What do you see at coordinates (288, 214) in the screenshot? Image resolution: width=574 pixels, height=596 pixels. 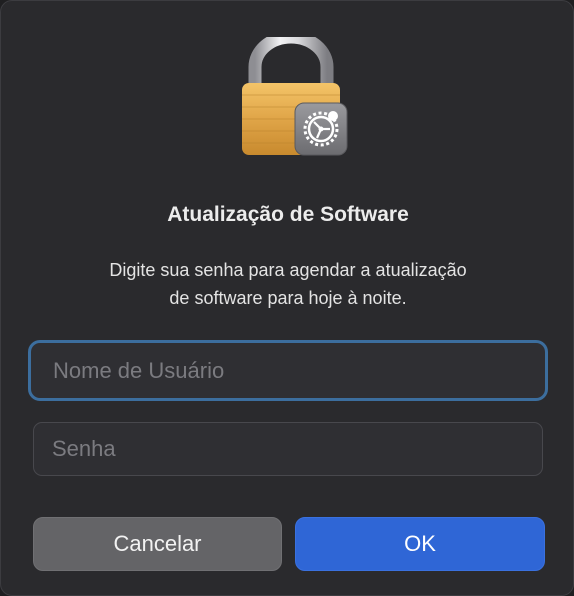 I see `dialog-title: Atualização de Software` at bounding box center [288, 214].